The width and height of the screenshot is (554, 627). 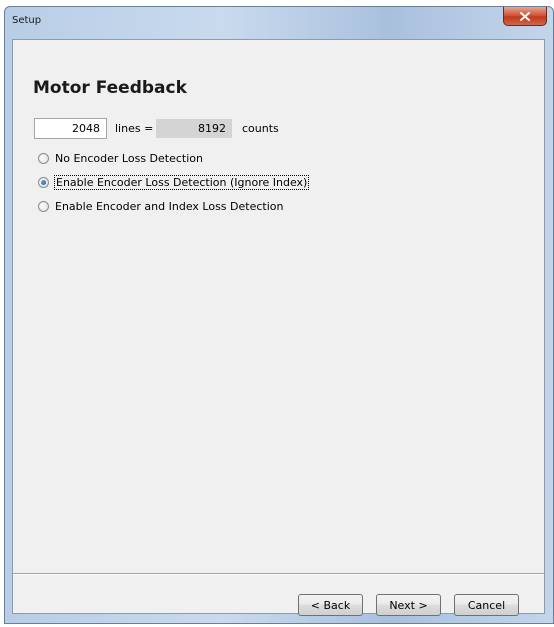 I want to click on counts-field: 8192, so click(x=194, y=128).